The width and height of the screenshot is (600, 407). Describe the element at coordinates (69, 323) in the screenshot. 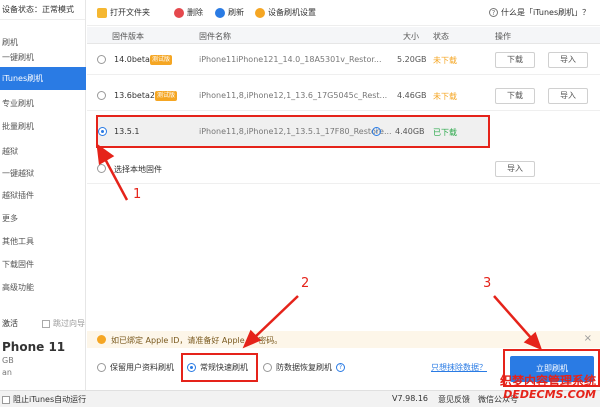

I see `skip-guide-label: 跳过向导` at that location.